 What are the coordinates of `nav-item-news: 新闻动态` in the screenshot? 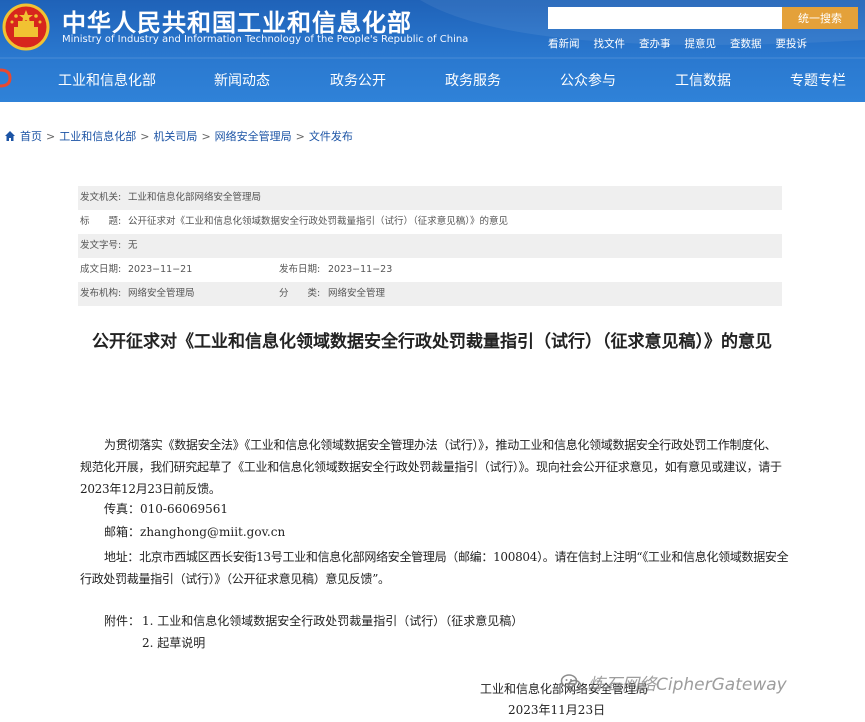 It's located at (242, 80).